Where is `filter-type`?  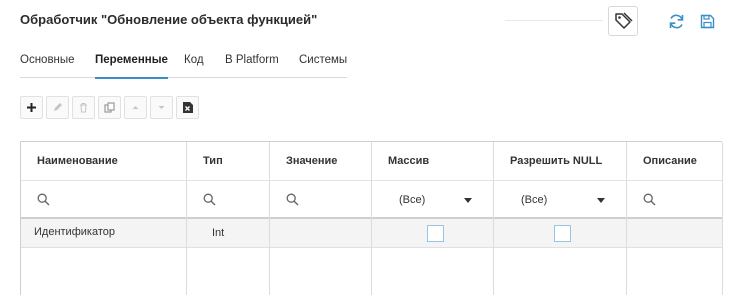 filter-type is located at coordinates (228, 200).